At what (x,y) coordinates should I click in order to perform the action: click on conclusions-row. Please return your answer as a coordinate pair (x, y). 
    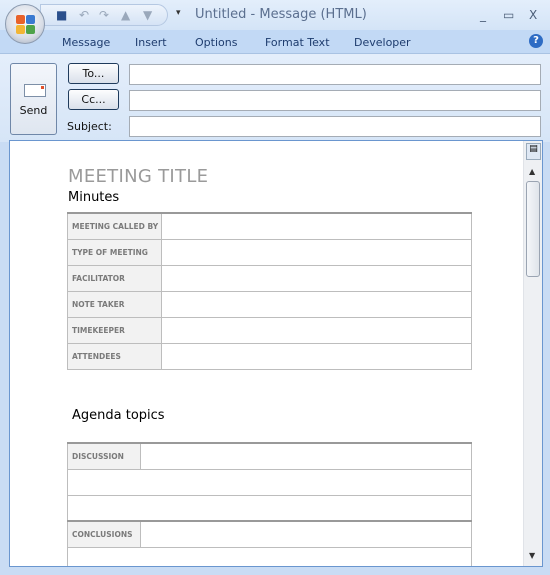
    Looking at the image, I should click on (269, 556).